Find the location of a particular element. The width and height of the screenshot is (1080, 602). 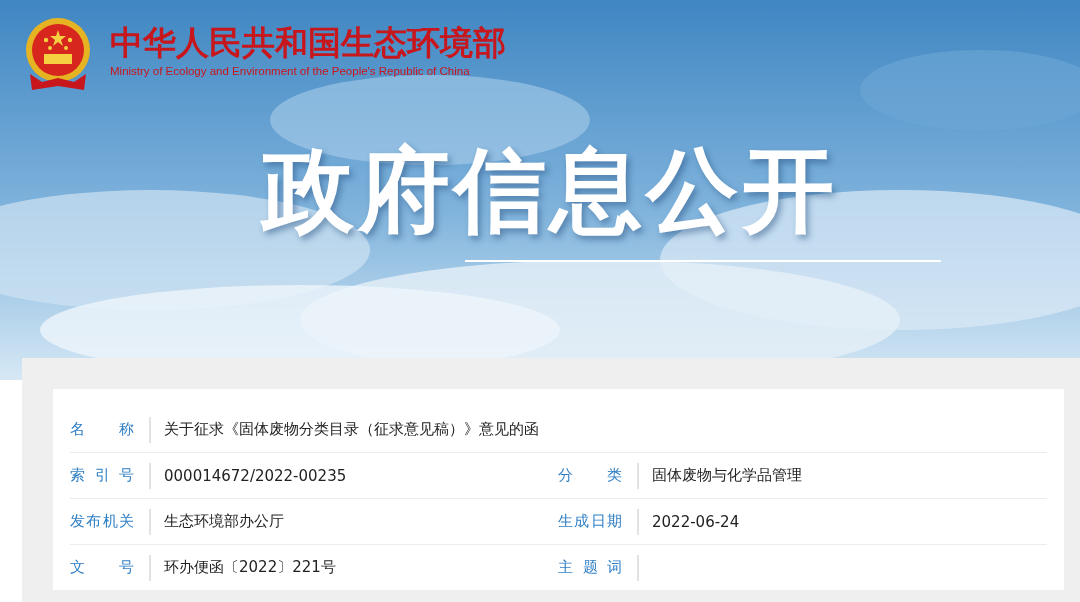

field-label: 文号 is located at coordinates (102, 567).